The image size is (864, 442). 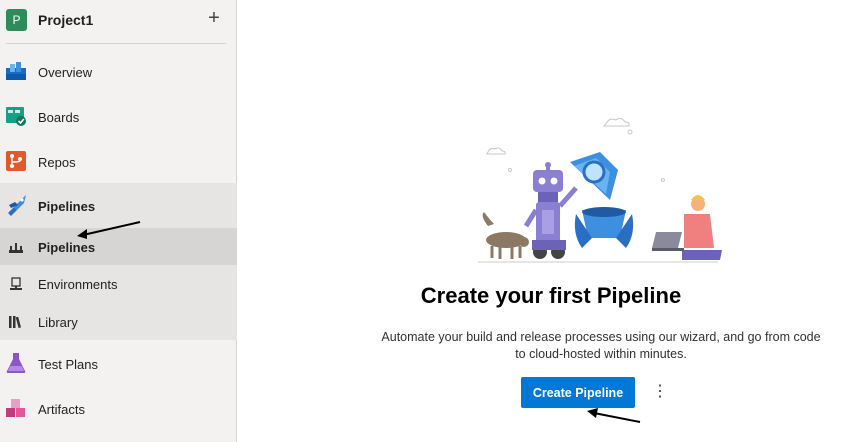 What do you see at coordinates (16, 161) in the screenshot?
I see `repos-icon` at bounding box center [16, 161].